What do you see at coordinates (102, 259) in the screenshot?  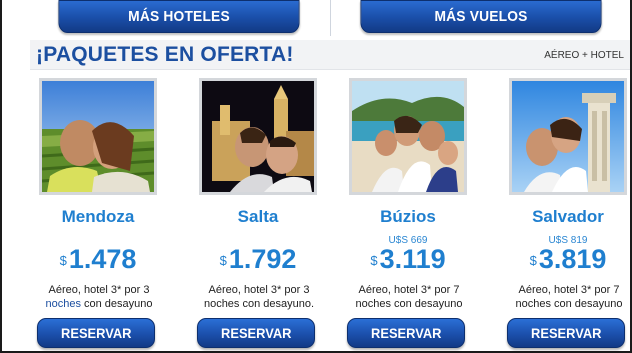 I see `price-amount: 1.478` at bounding box center [102, 259].